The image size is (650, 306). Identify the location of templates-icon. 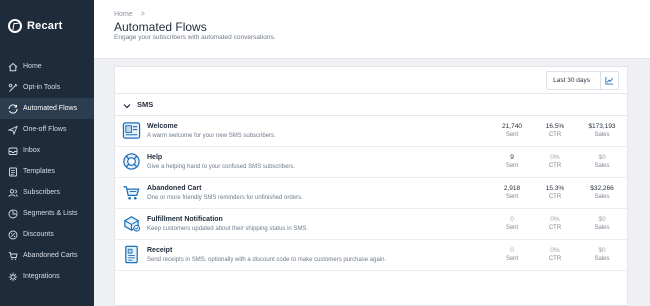
(13, 172).